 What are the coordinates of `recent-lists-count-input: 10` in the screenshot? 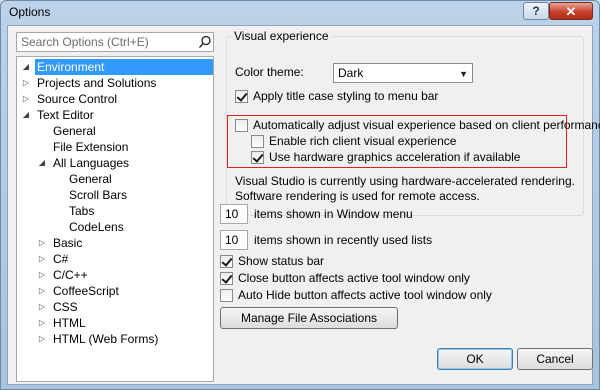 It's located at (234, 240).